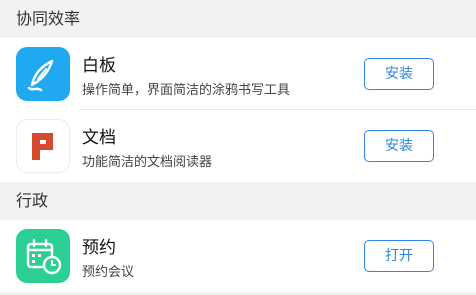 This screenshot has width=476, height=295. What do you see at coordinates (238, 201) in the screenshot?
I see `section-header-administration: 行政` at bounding box center [238, 201].